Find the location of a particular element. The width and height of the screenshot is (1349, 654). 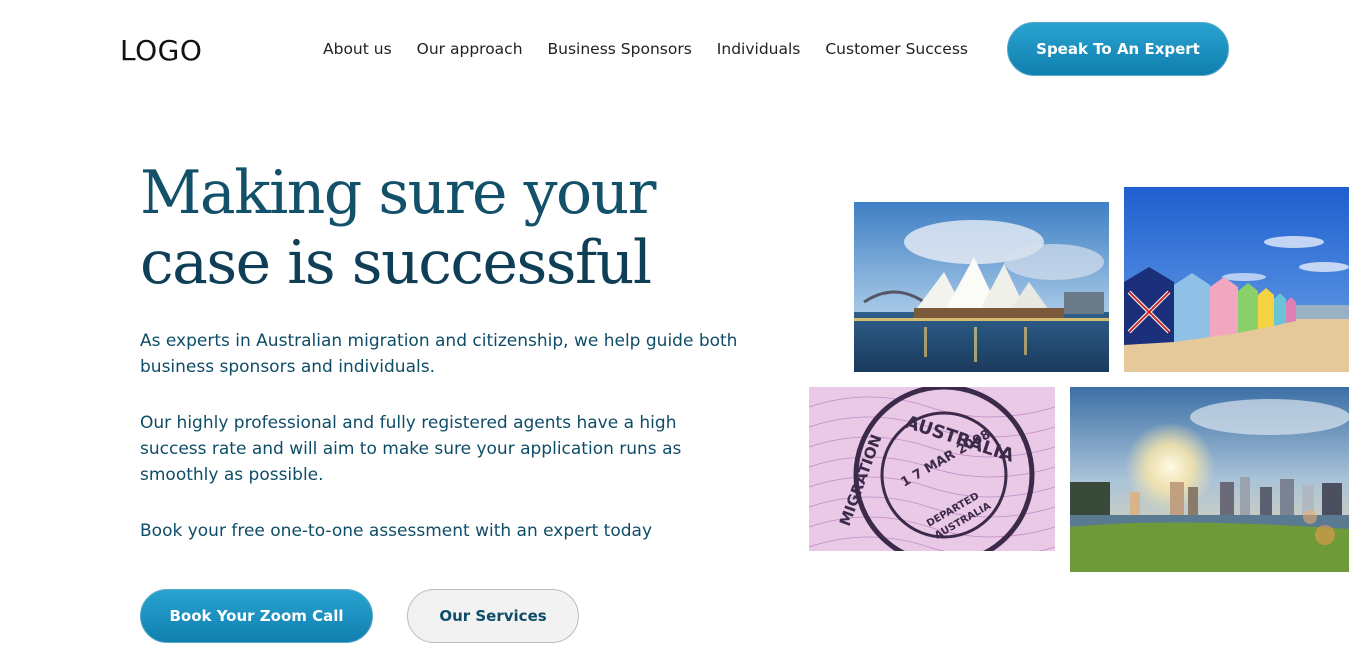

hero-title: Making sure your case is successful is located at coordinates (398, 228).